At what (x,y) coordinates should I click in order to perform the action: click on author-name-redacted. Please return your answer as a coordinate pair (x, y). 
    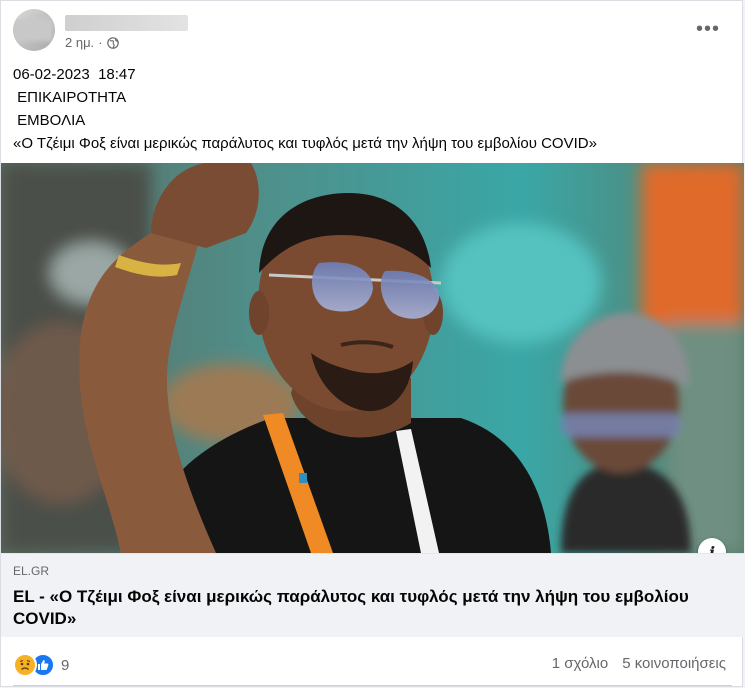
    Looking at the image, I should click on (126, 23).